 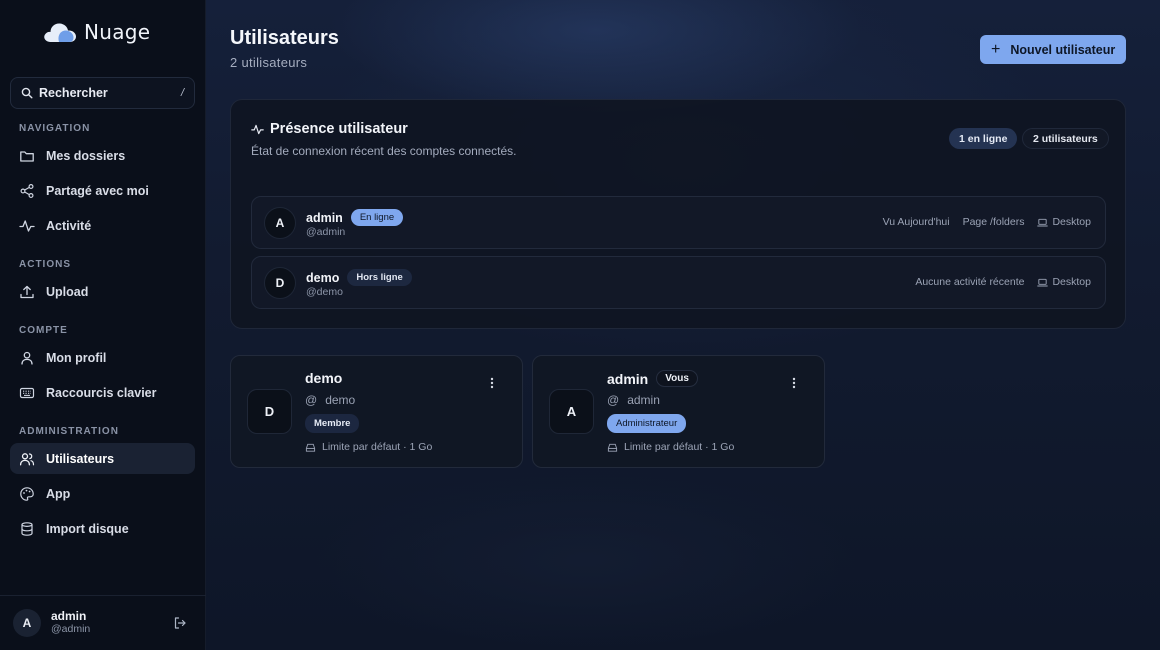 I want to click on sidebar-item-shortcuts: Raccourcis clavier, so click(x=102, y=392).